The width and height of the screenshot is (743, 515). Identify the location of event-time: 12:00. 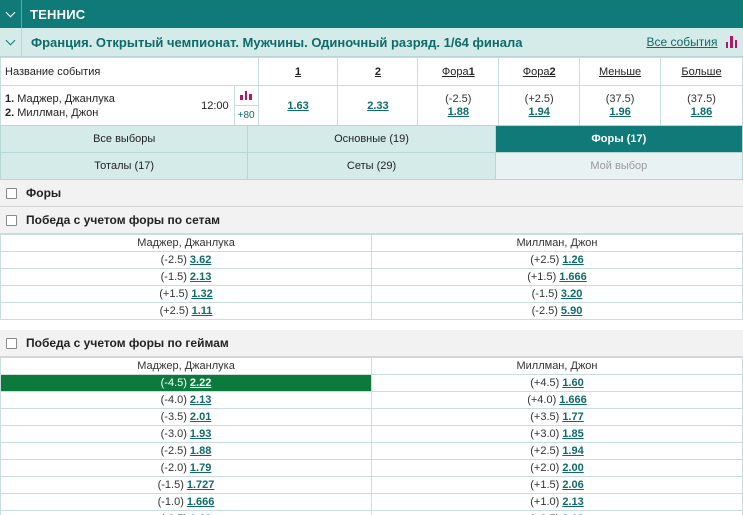
(215, 105).